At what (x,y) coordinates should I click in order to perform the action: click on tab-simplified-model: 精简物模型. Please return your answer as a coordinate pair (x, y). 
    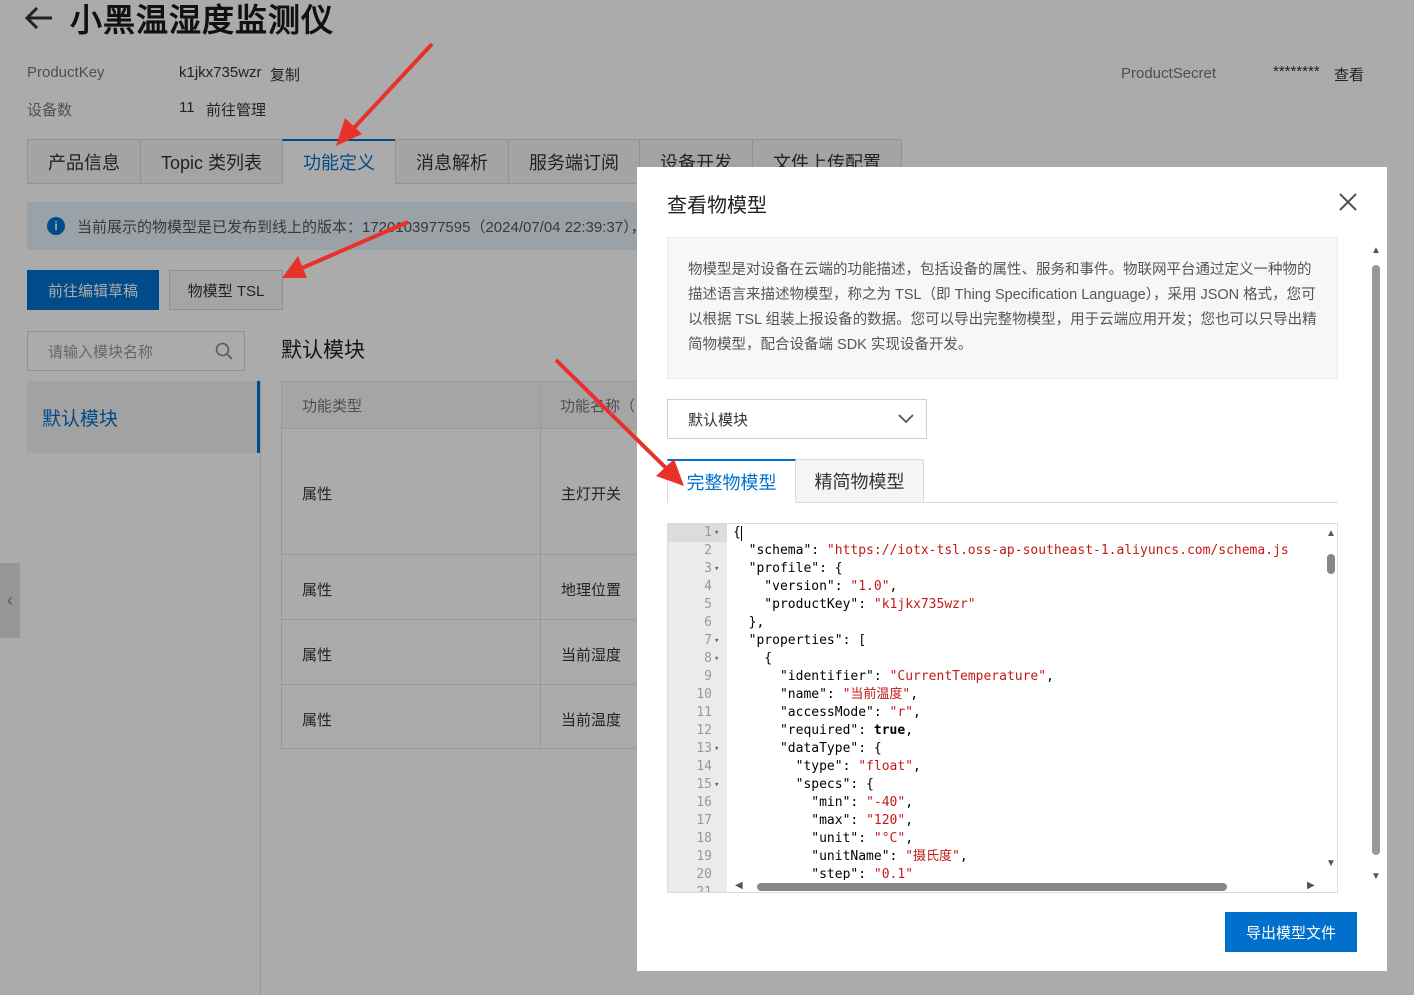
    Looking at the image, I should click on (860, 481).